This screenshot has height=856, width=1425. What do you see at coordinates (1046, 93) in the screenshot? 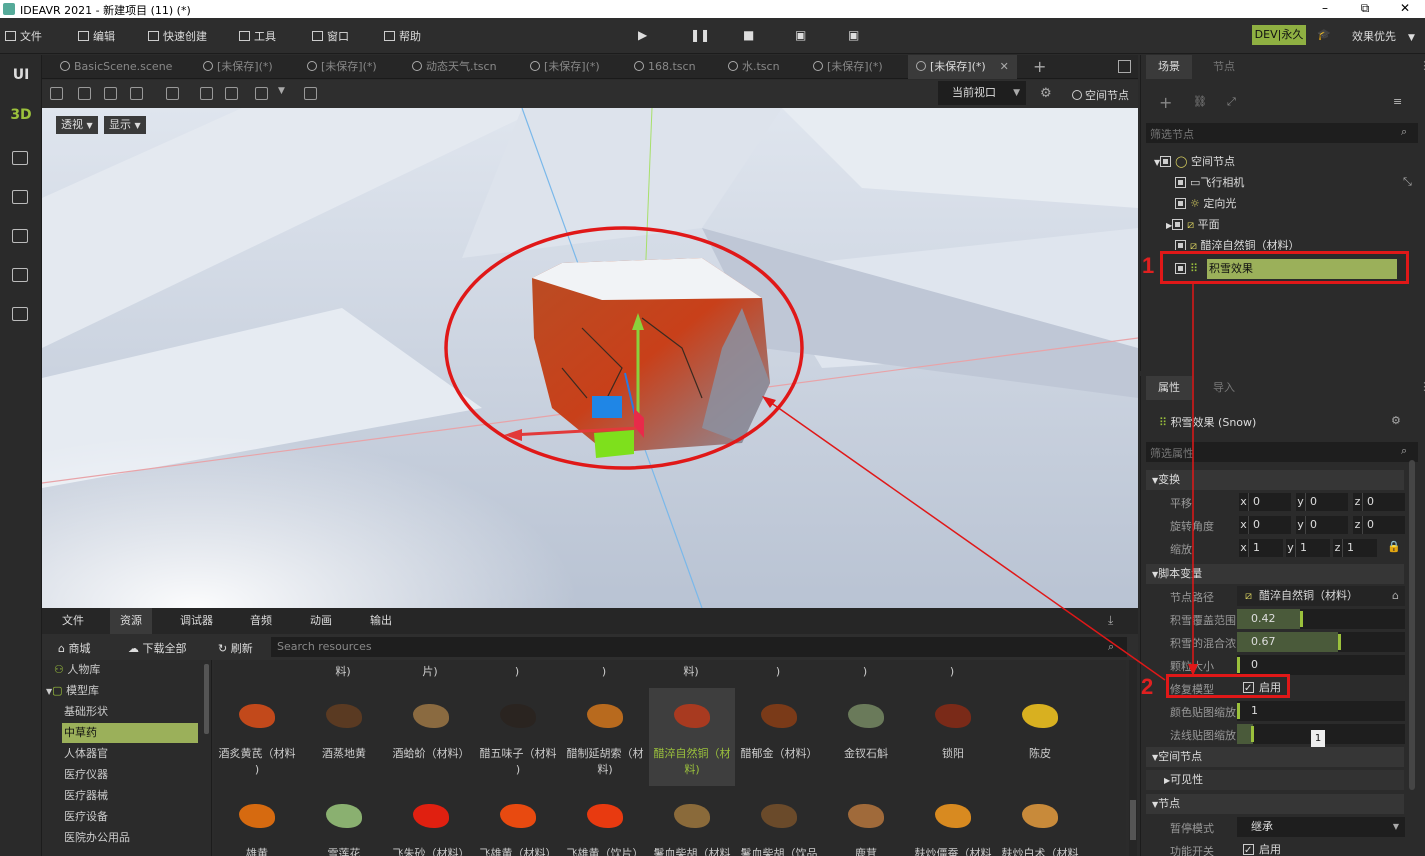
I see `gear-icon: ⚙` at bounding box center [1046, 93].